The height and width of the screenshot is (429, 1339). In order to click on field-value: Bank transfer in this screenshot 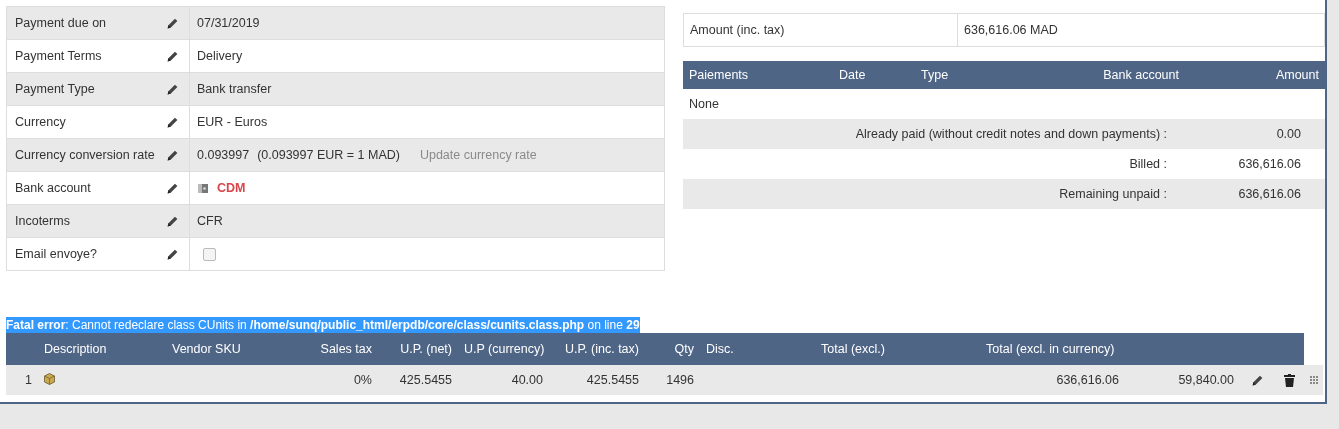, I will do `click(234, 89)`.